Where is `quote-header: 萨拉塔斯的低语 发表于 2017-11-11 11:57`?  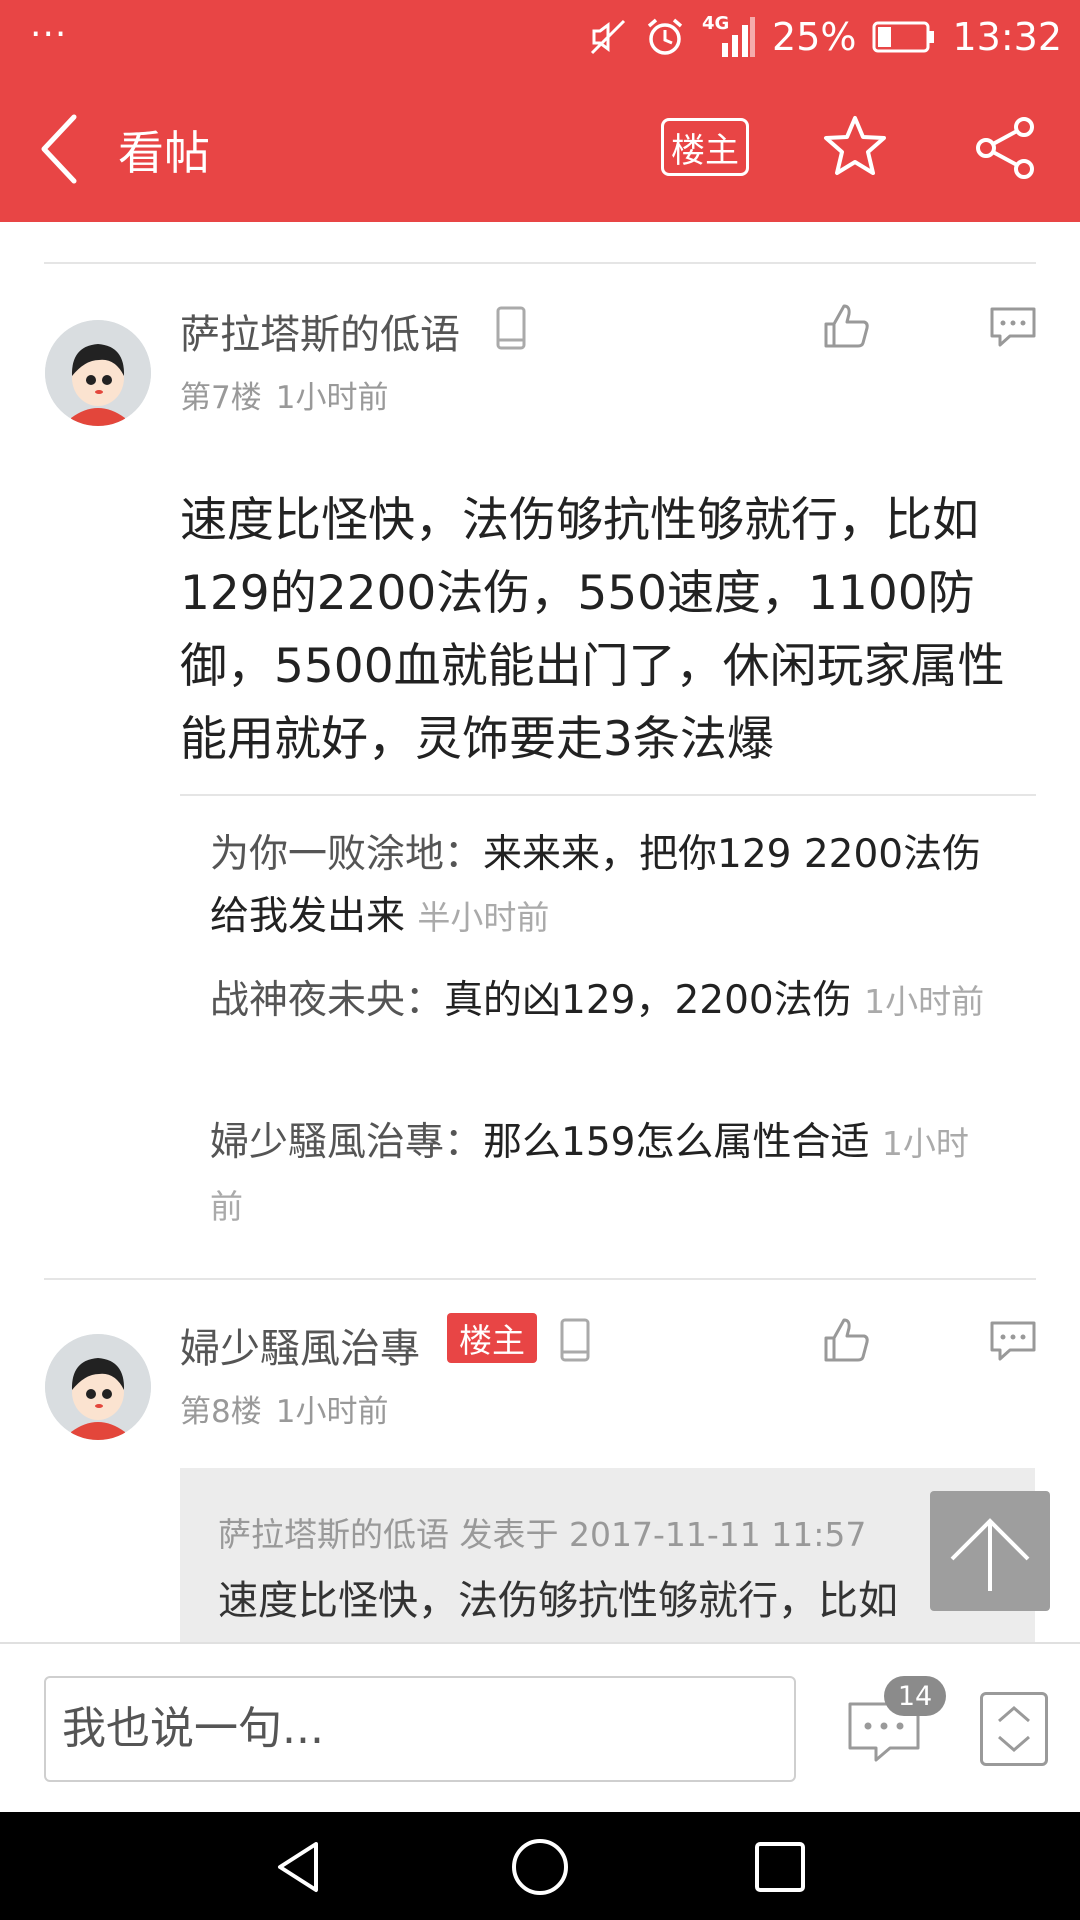 quote-header: 萨拉塔斯的低语 发表于 2017-11-11 11:57 is located at coordinates (542, 1534).